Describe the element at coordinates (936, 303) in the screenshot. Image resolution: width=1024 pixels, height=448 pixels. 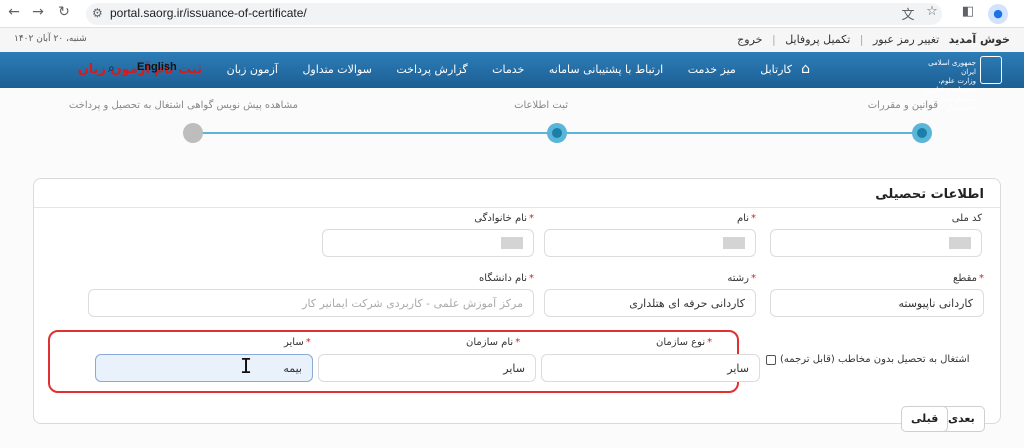
I see `field-value: کاردانی ناپیوسته` at that location.